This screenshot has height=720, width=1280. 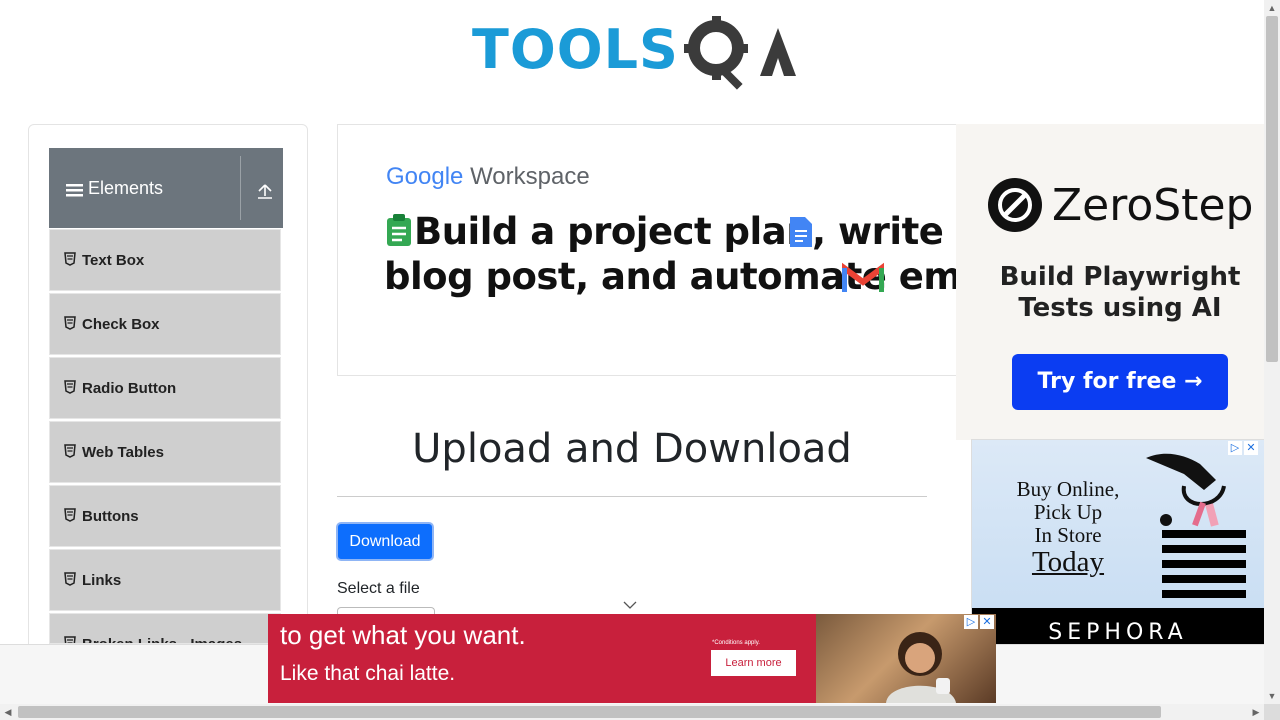 What do you see at coordinates (1120, 292) in the screenshot?
I see `zerostep-tagline: Build Playwright Tests using AI` at bounding box center [1120, 292].